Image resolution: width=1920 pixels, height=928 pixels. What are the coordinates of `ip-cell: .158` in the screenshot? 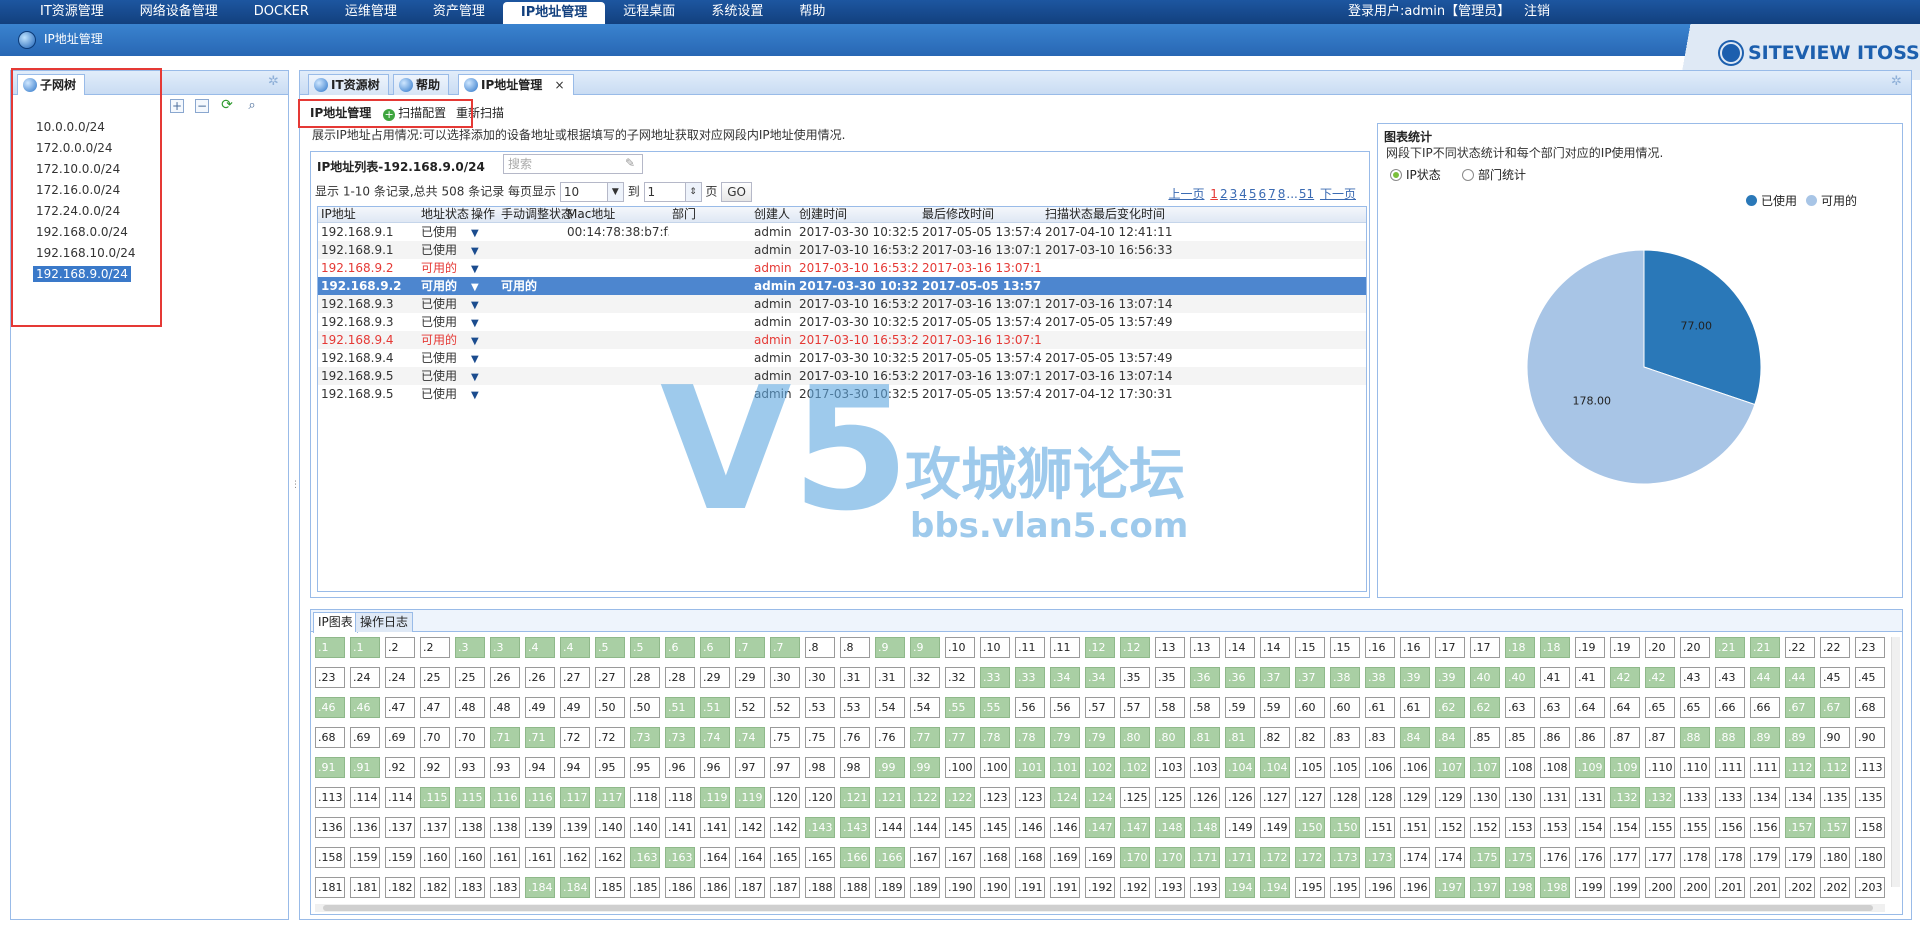 It's located at (330, 857).